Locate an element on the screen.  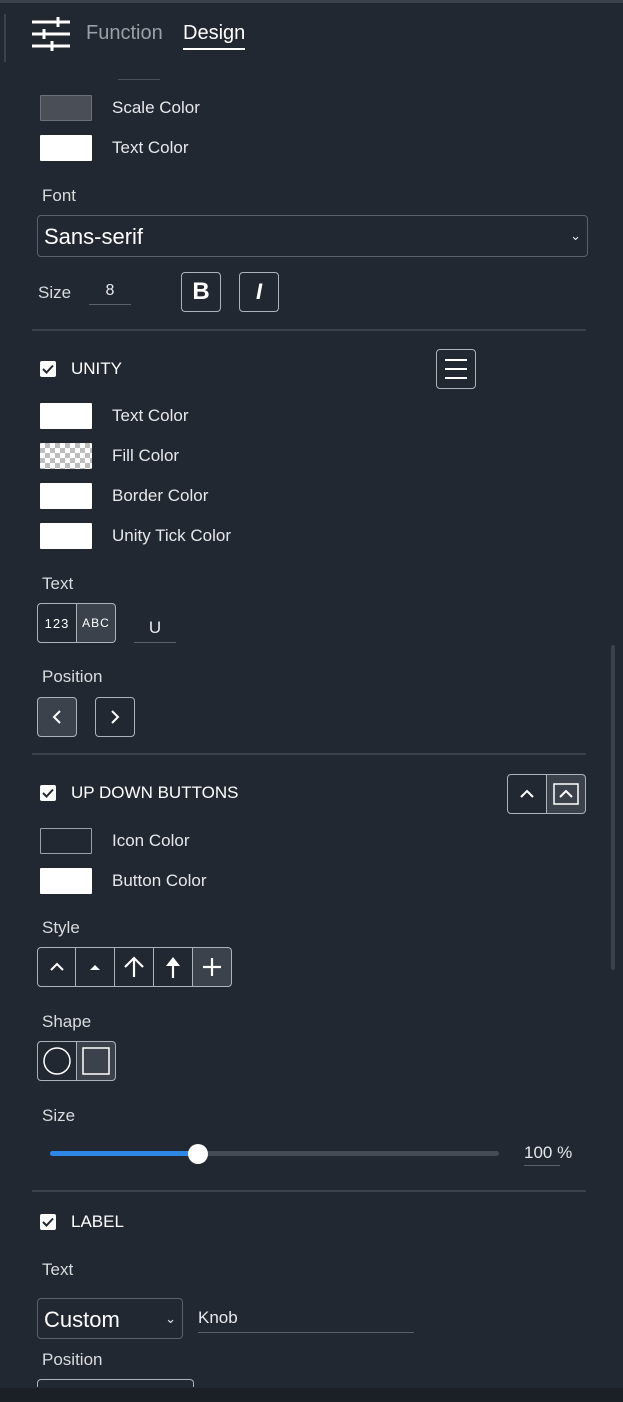
scale-color-label: Scale Color is located at coordinates (156, 107).